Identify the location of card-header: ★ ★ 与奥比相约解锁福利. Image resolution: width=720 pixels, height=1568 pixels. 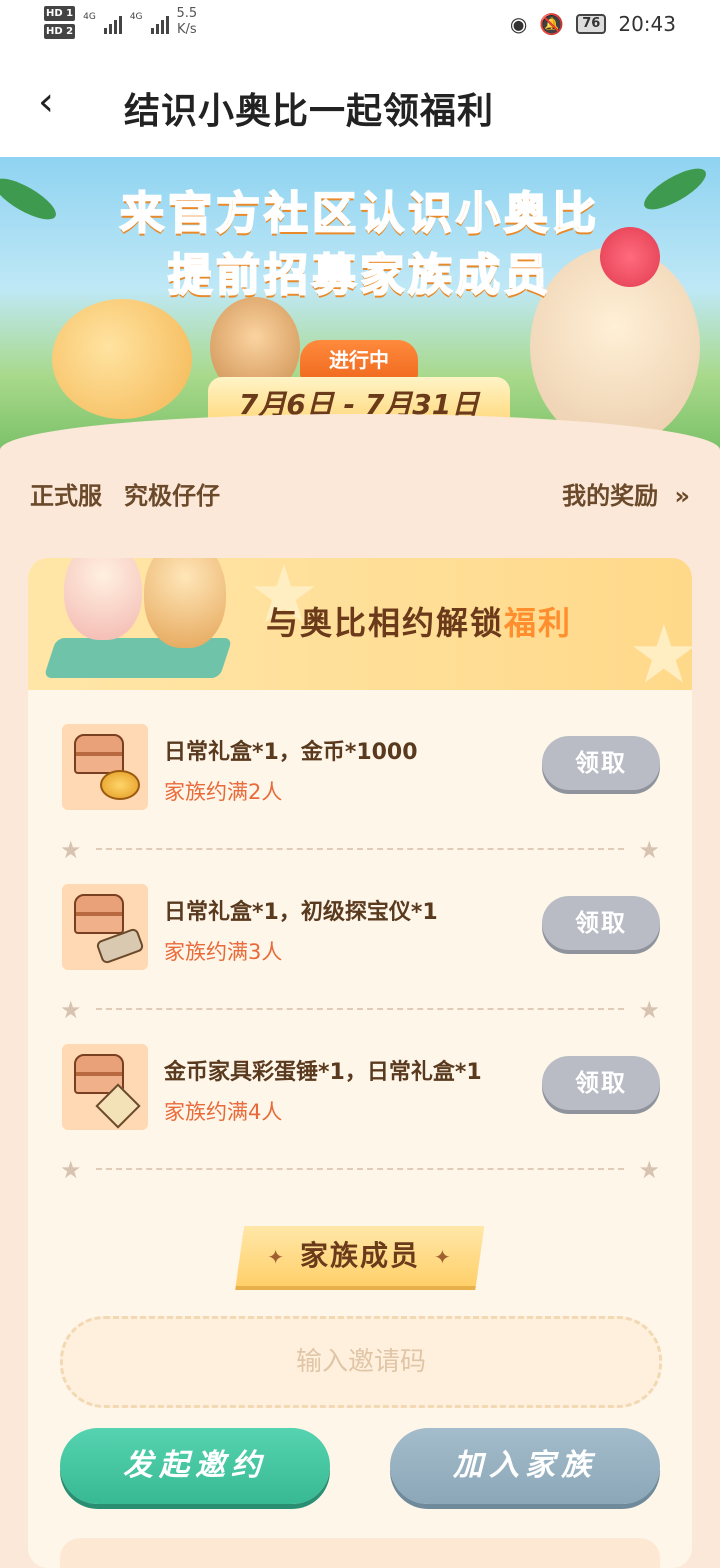
(360, 629).